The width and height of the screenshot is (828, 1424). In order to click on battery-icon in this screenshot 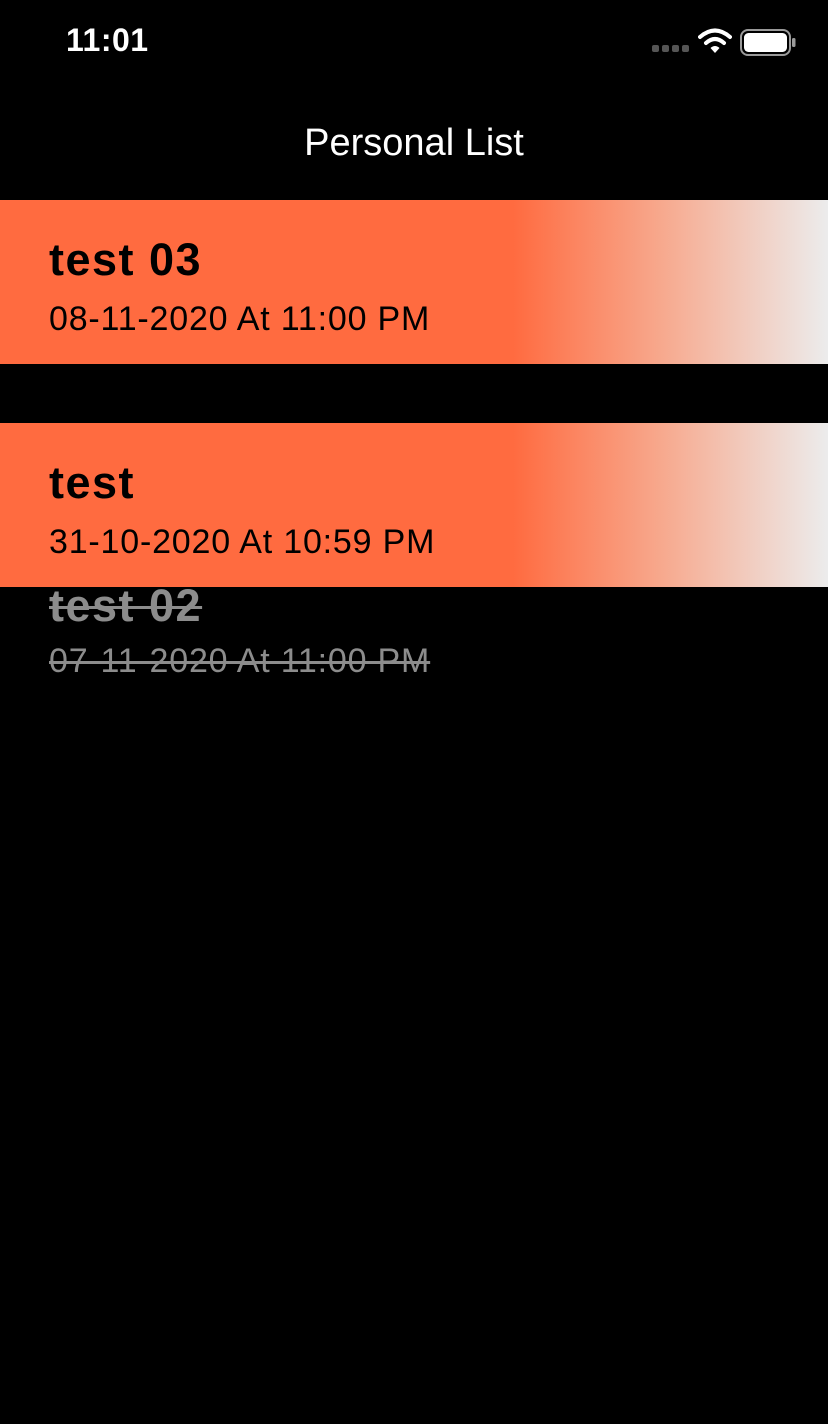, I will do `click(768, 42)`.